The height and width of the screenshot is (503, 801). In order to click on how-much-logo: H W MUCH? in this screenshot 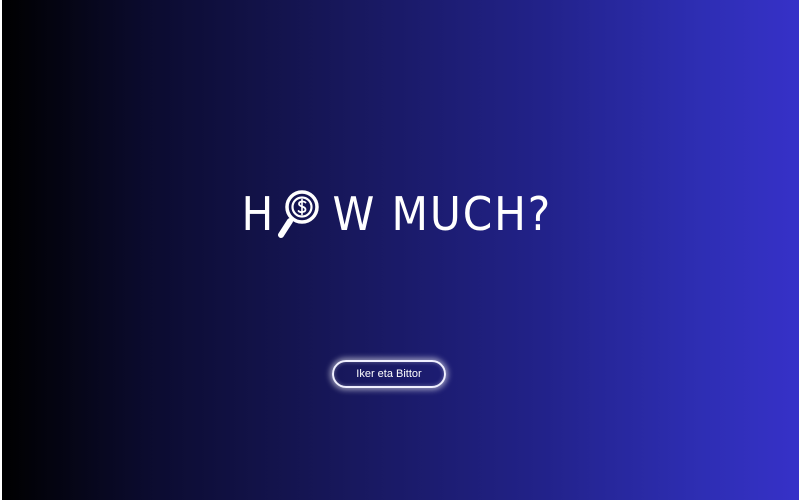, I will do `click(400, 214)`.